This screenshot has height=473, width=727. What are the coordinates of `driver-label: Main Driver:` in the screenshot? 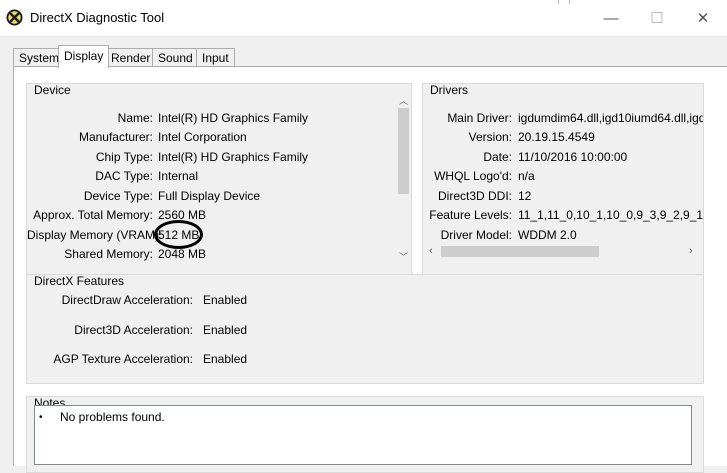 It's located at (479, 118).